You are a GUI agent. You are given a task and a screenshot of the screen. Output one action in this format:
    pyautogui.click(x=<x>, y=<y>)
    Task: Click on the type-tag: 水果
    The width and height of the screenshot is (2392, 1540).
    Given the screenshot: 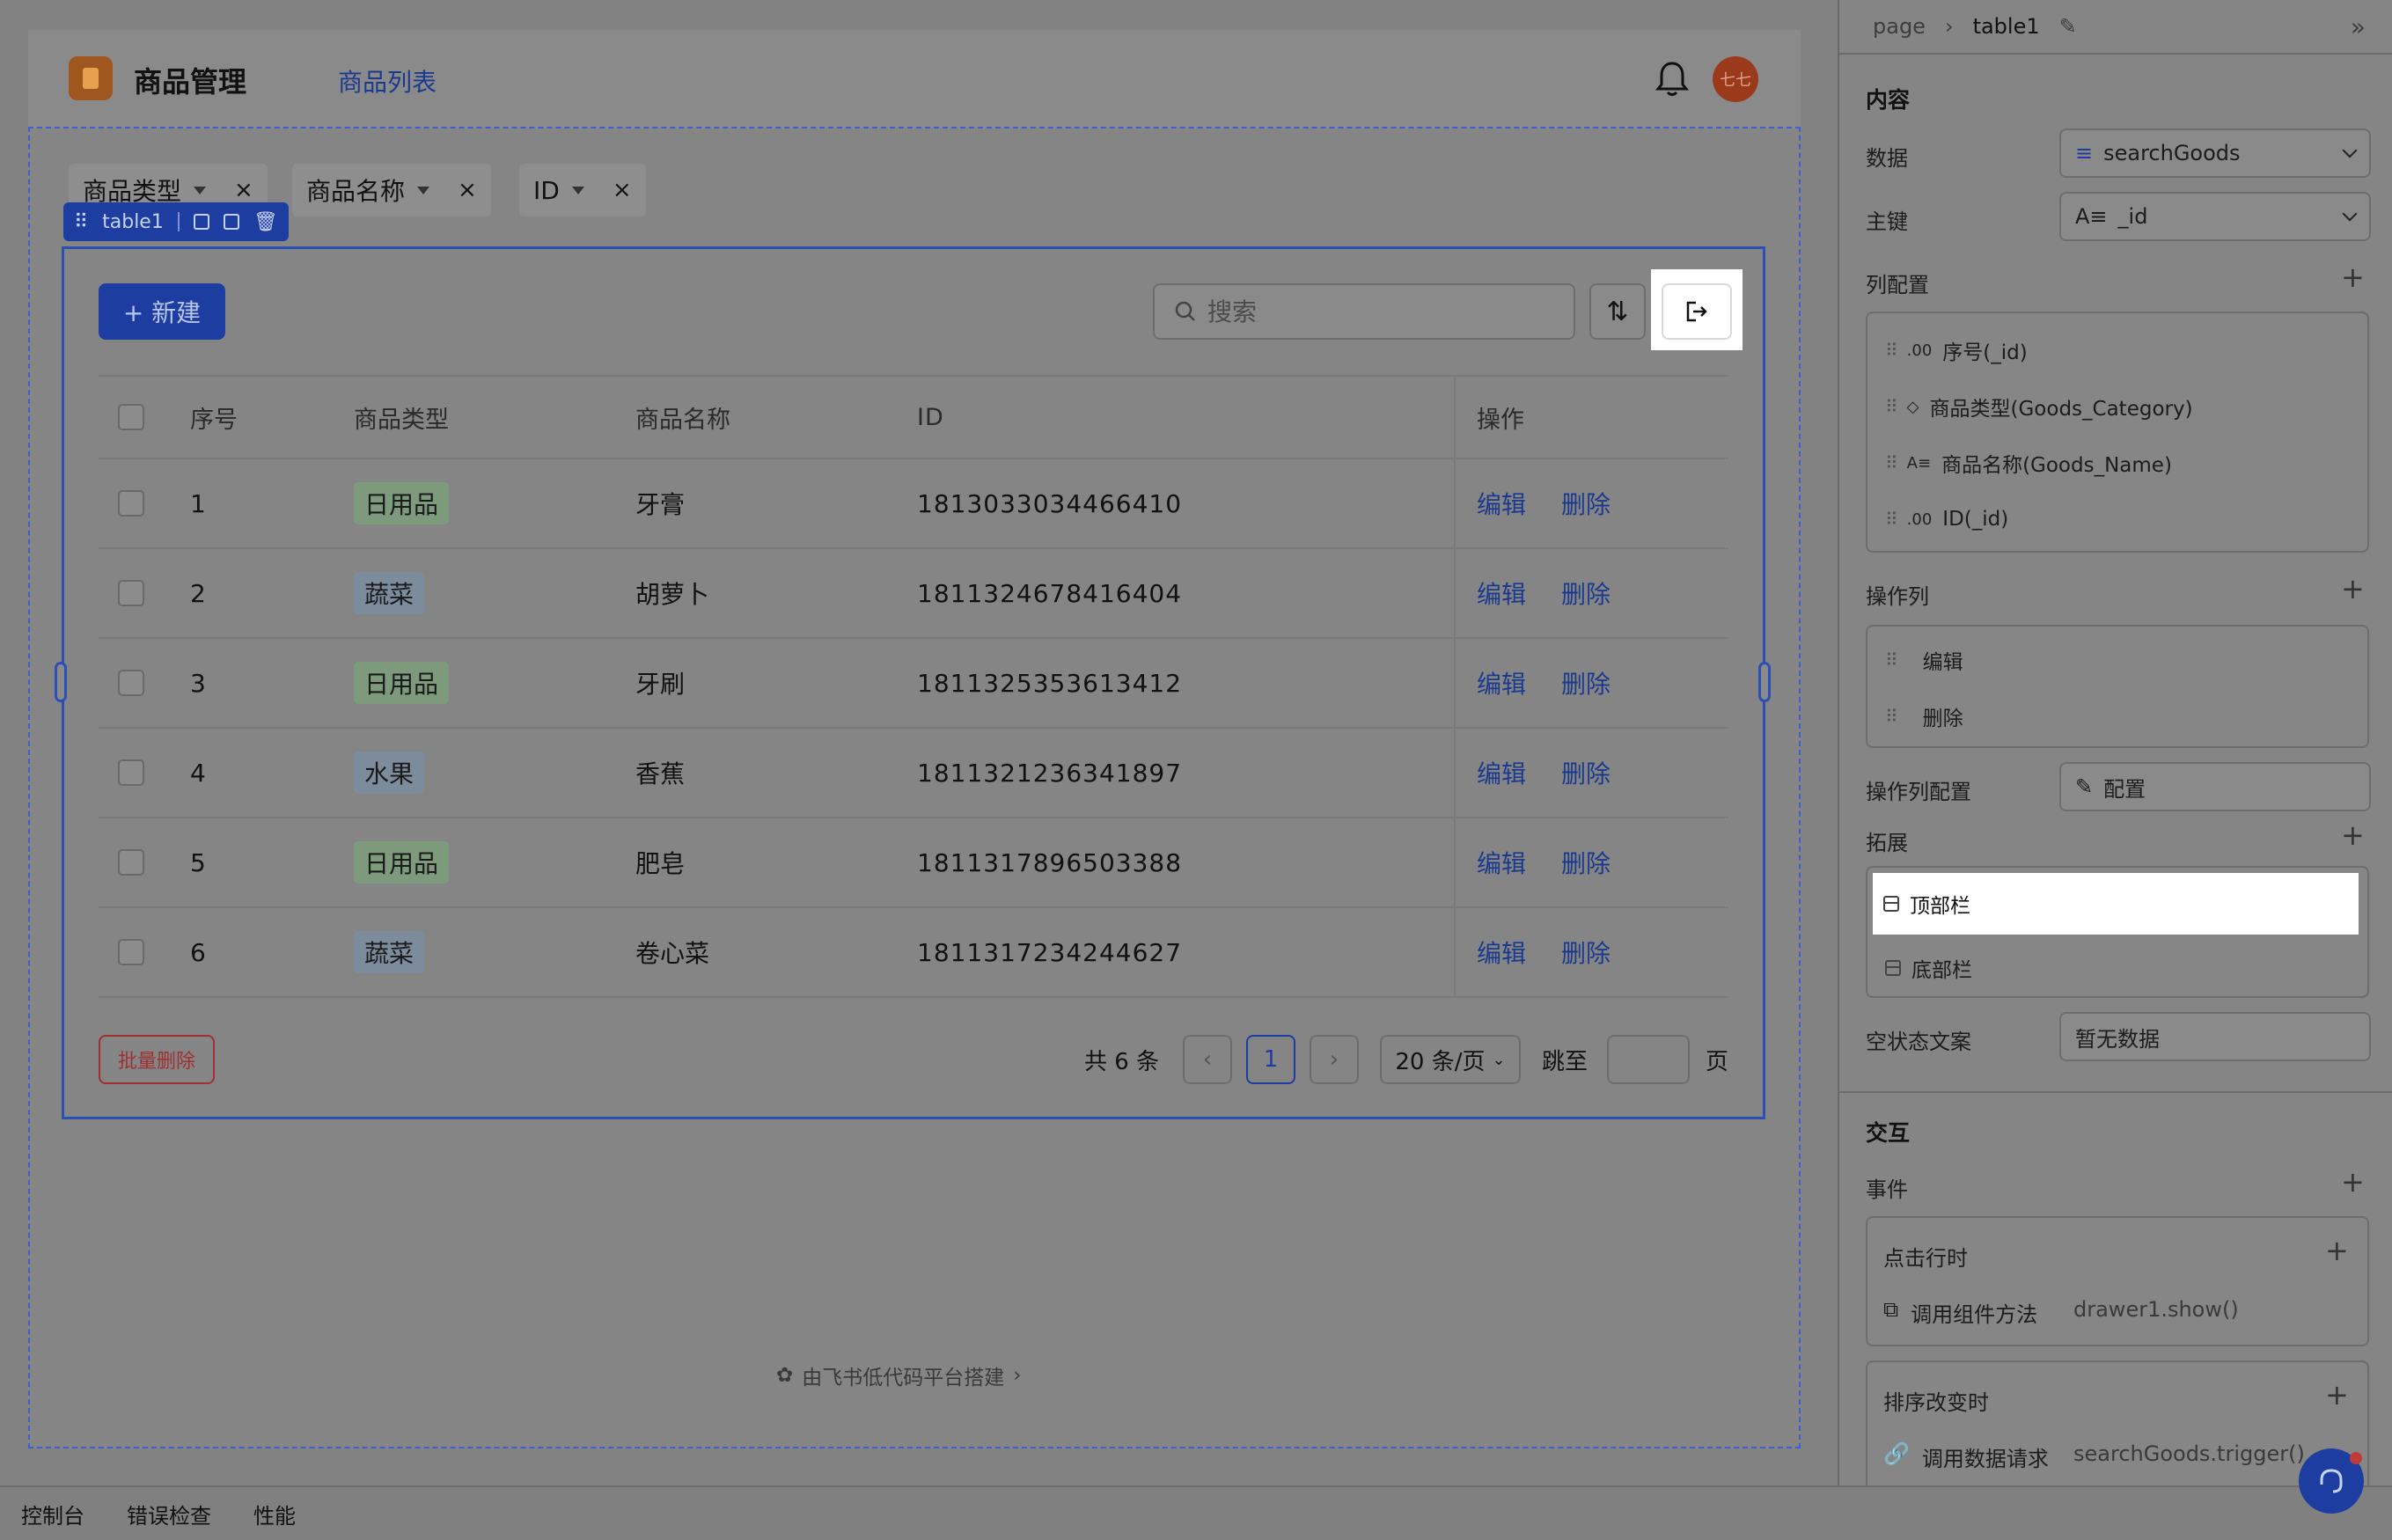 What is the action you would take?
    pyautogui.click(x=390, y=773)
    